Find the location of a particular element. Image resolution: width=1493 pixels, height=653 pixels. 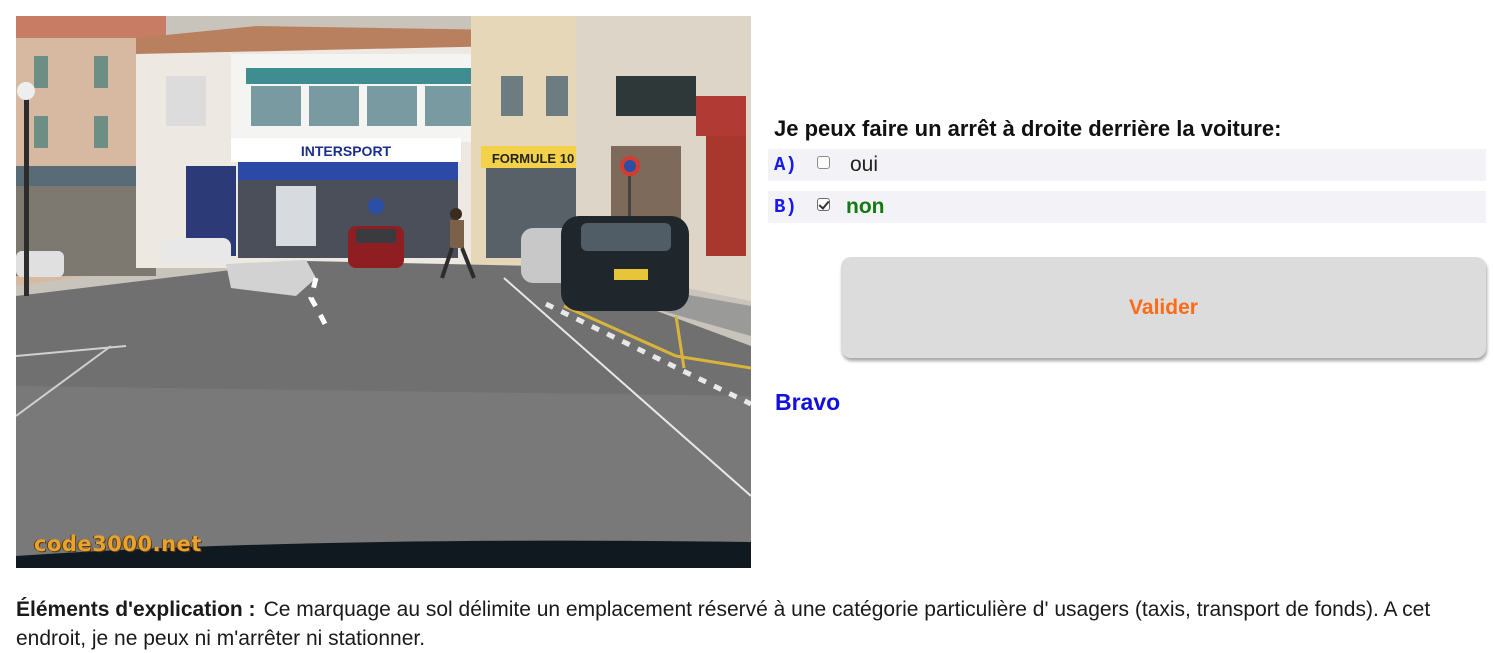

validate-button: Valider is located at coordinates (1163, 307).